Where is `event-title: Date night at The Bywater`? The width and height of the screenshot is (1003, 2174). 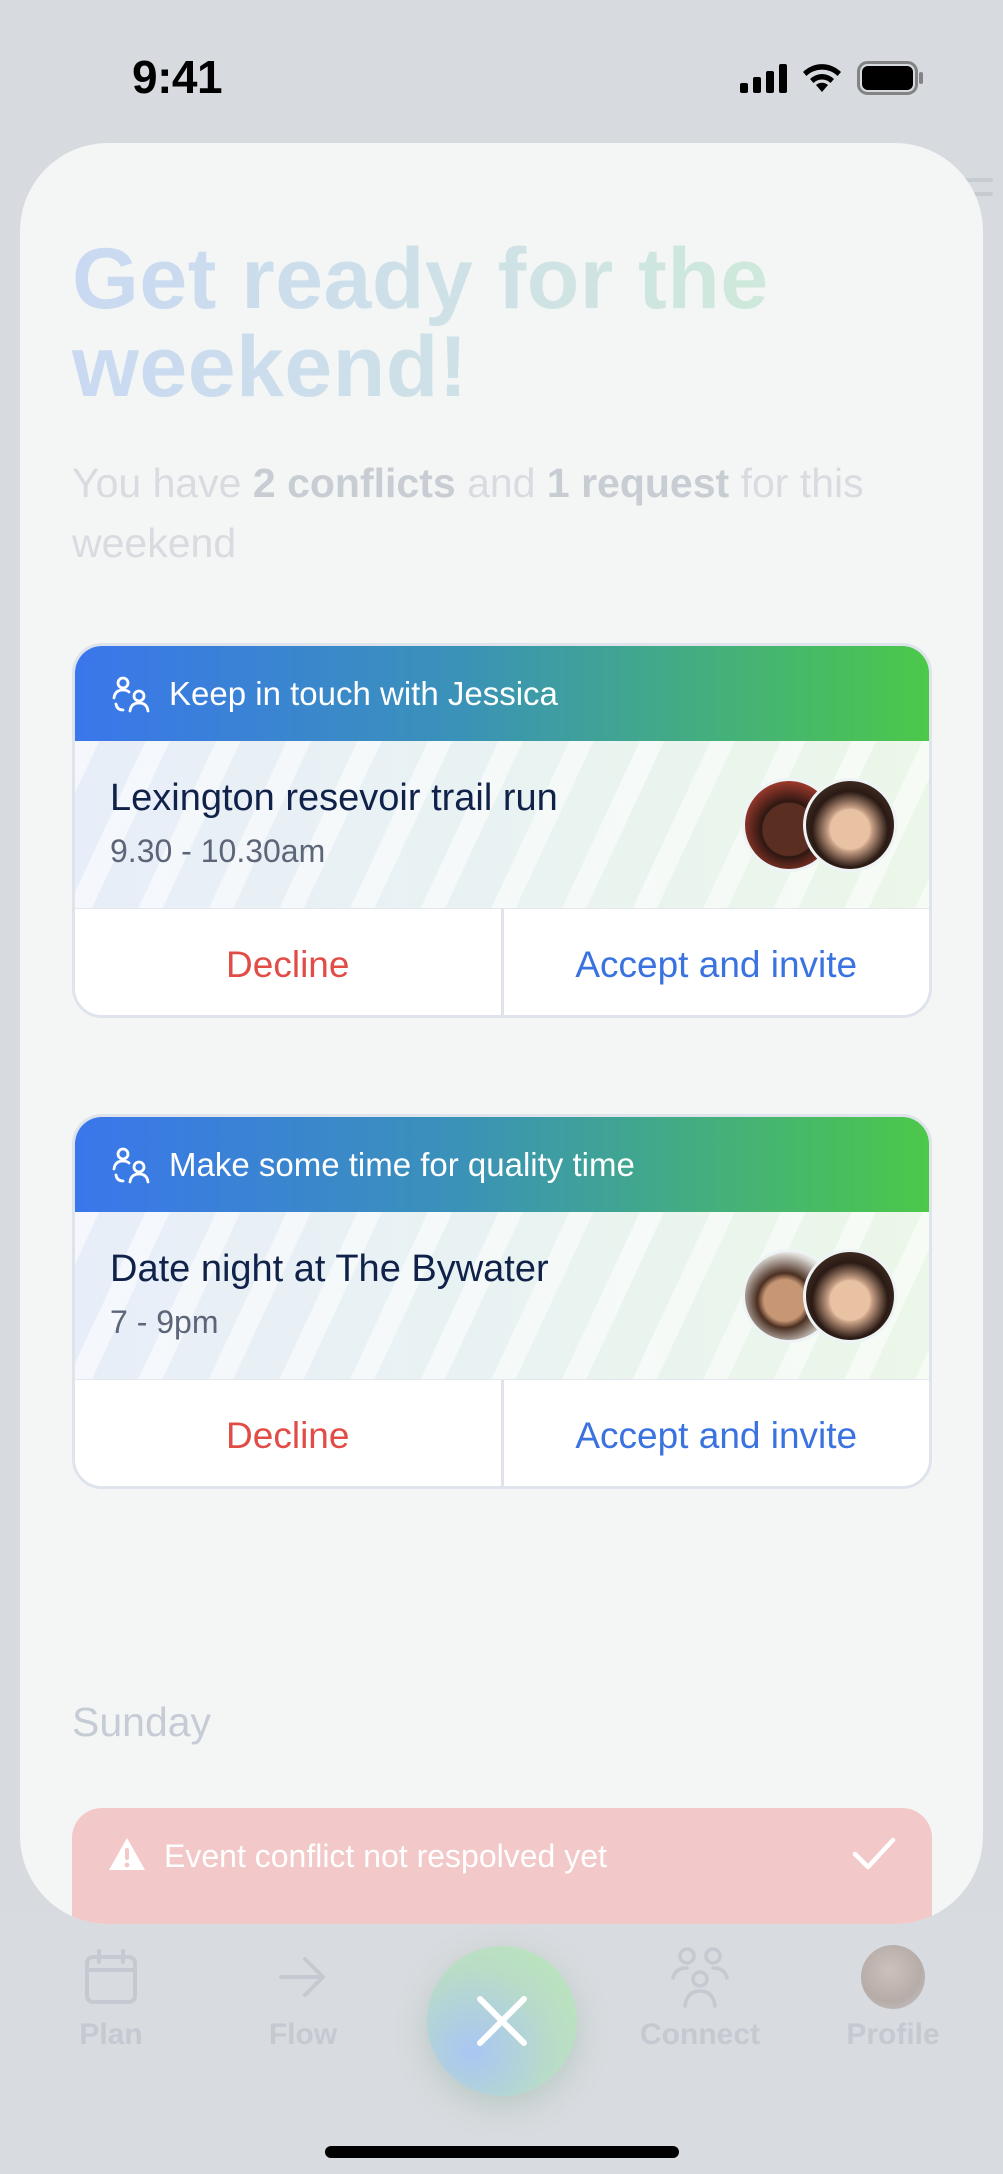
event-title: Date night at The Bywater is located at coordinates (329, 1269).